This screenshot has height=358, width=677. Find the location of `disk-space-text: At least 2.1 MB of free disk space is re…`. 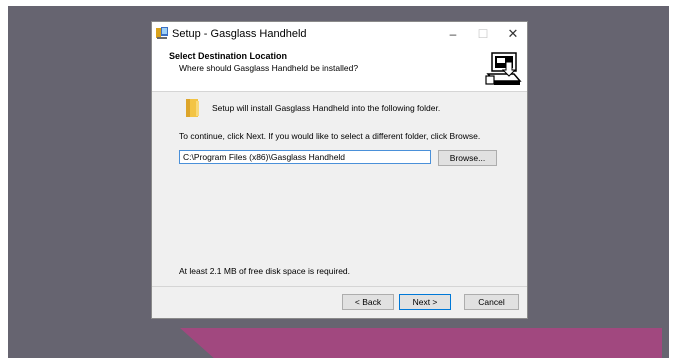

disk-space-text: At least 2.1 MB of free disk space is re… is located at coordinates (265, 271).